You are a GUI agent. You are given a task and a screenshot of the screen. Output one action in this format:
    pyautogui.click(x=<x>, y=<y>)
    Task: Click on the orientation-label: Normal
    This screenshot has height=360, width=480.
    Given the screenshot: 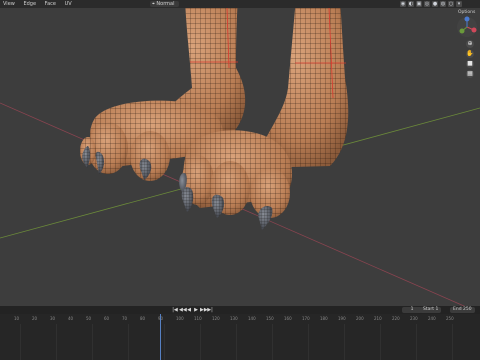 What is the action you would take?
    pyautogui.click(x=165, y=4)
    